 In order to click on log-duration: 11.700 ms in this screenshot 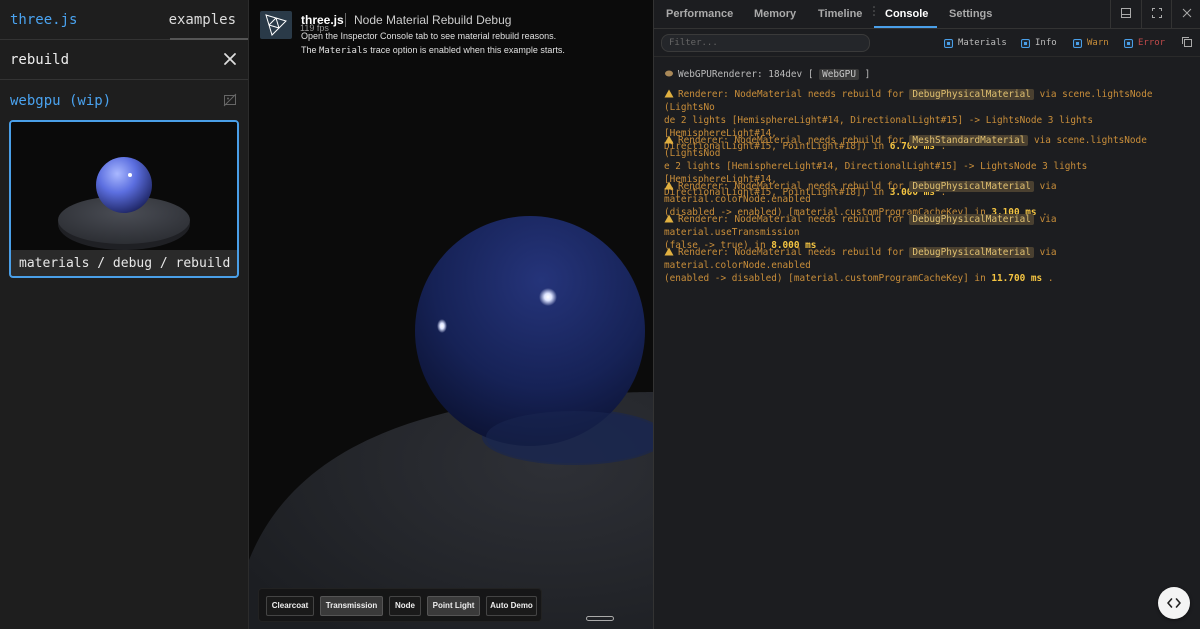, I will do `click(1017, 278)`.